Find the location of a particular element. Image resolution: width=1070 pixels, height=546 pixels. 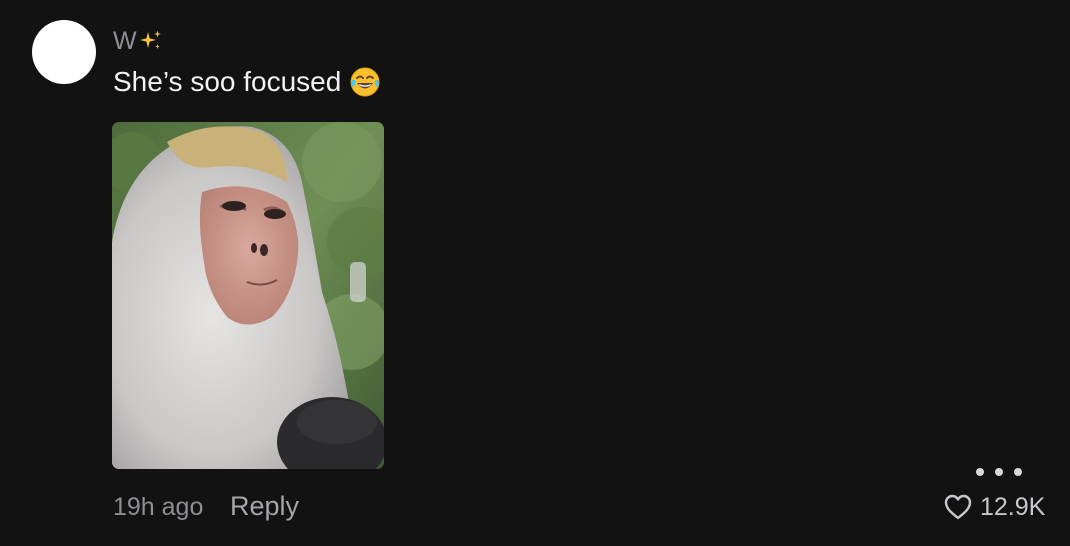

avatar is located at coordinates (64, 52).